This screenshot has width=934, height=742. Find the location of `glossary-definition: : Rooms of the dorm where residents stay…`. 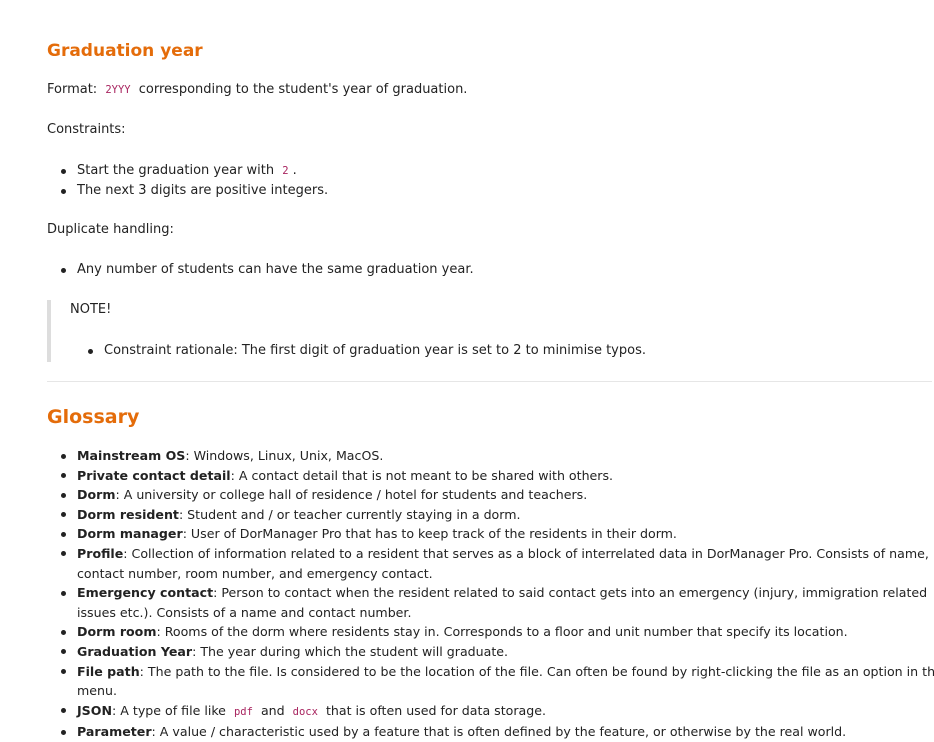

glossary-definition: : Rooms of the dorm where residents stay… is located at coordinates (502, 632).